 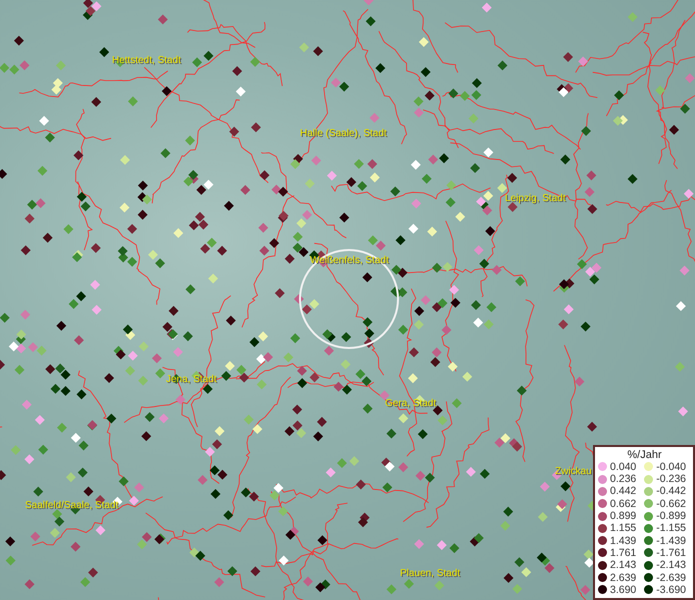 What do you see at coordinates (671, 552) in the screenshot?
I see `legend-value: -1.761` at bounding box center [671, 552].